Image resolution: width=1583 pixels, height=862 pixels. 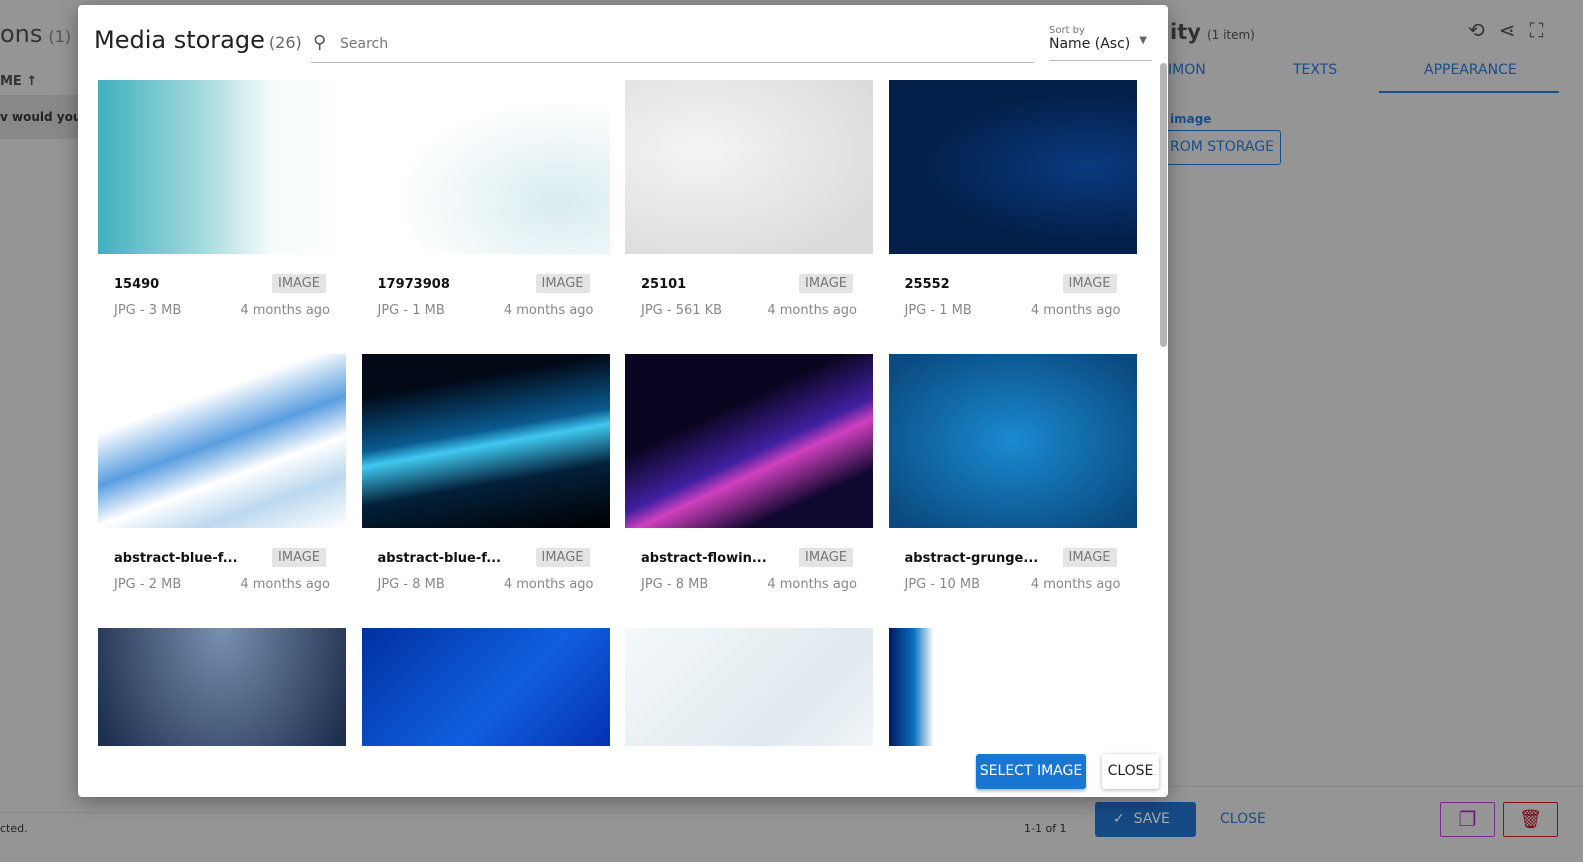 What do you see at coordinates (1507, 30) in the screenshot?
I see `share-icon: ⋖` at bounding box center [1507, 30].